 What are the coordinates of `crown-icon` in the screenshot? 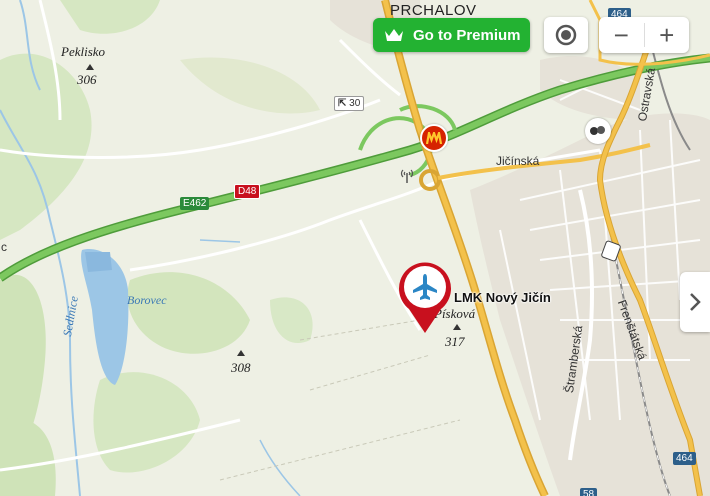 It's located at (394, 35).